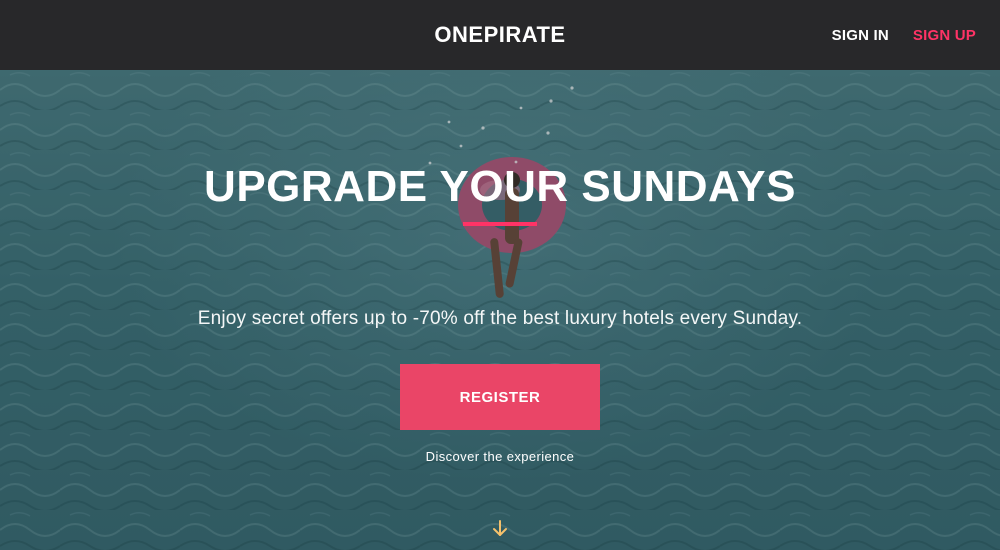 This screenshot has height=550, width=1000. I want to click on arrow-down-icon, so click(500, 529).